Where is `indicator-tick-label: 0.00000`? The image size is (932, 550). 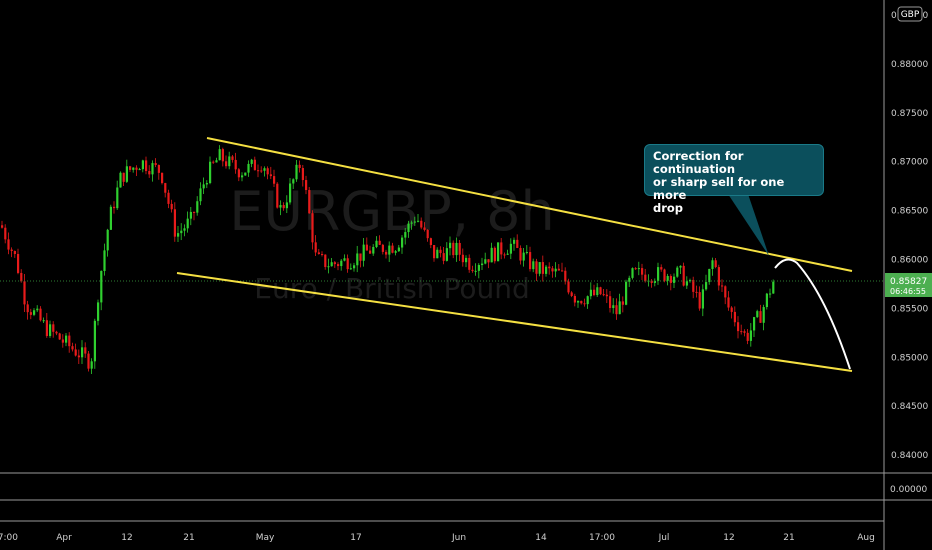
indicator-tick-label: 0.00000 is located at coordinates (908, 490).